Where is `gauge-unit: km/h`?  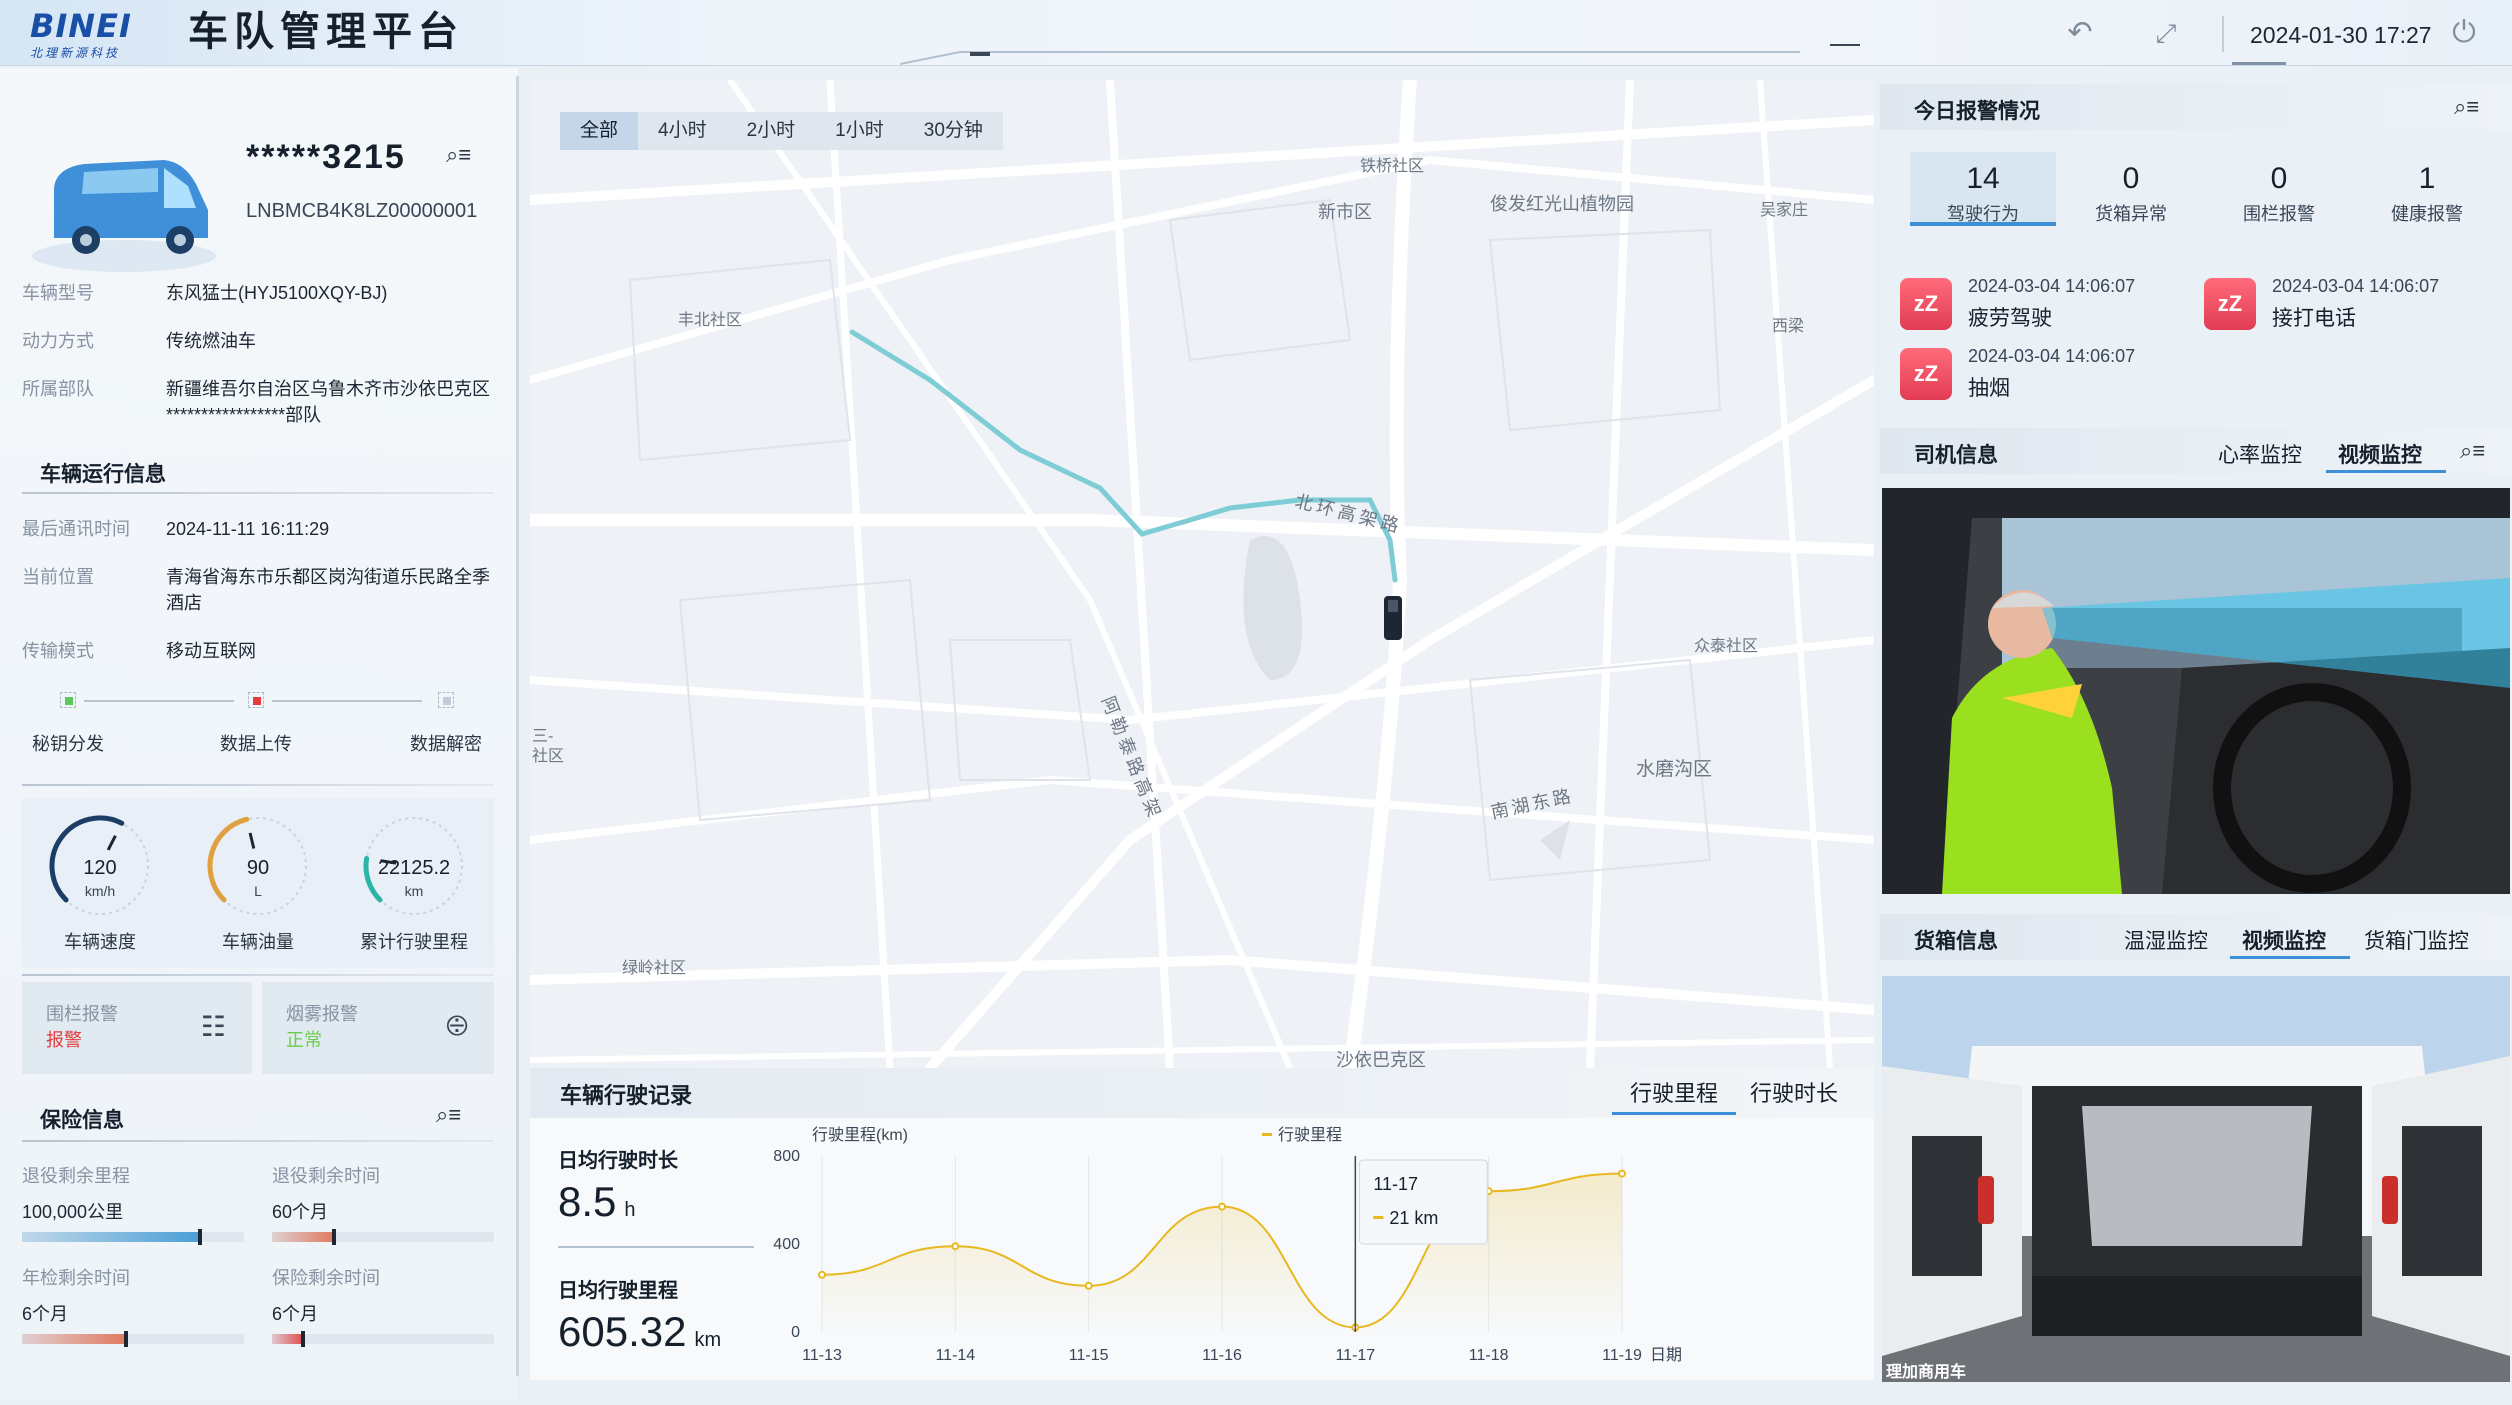
gauge-unit: km/h is located at coordinates (100, 891).